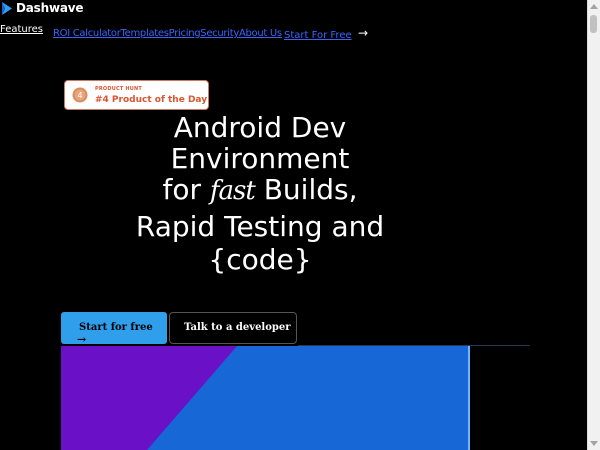 This screenshot has height=450, width=600. What do you see at coordinates (21, 29) in the screenshot?
I see `nav-features-link: Features` at bounding box center [21, 29].